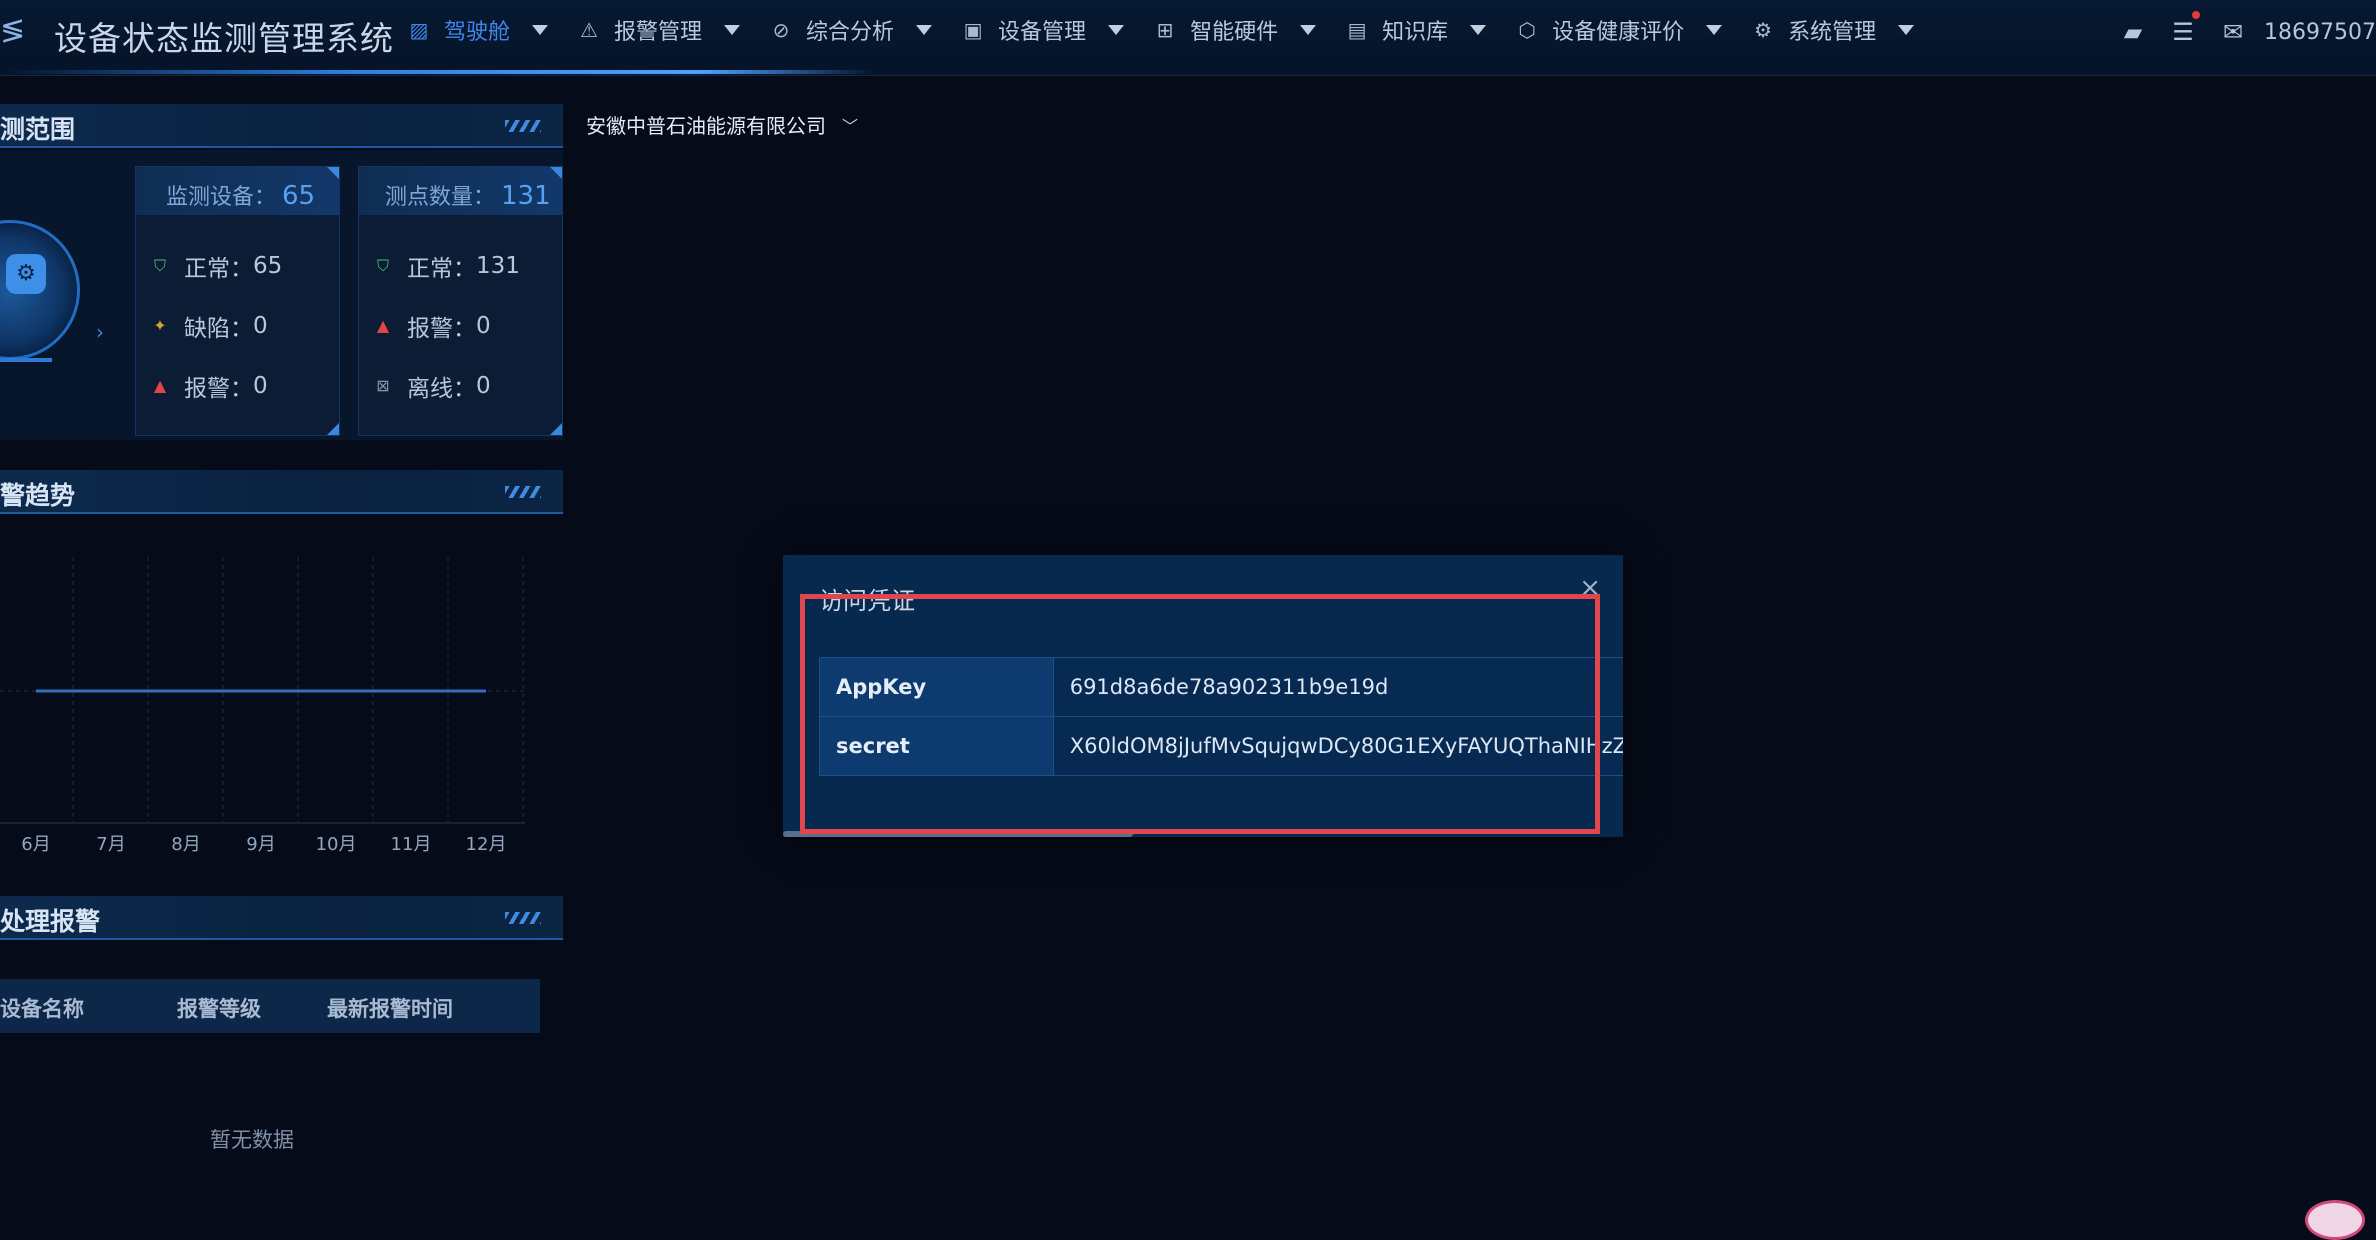 Image resolution: width=2376 pixels, height=1240 pixels. I want to click on alarm-icon: ⚠, so click(589, 30).